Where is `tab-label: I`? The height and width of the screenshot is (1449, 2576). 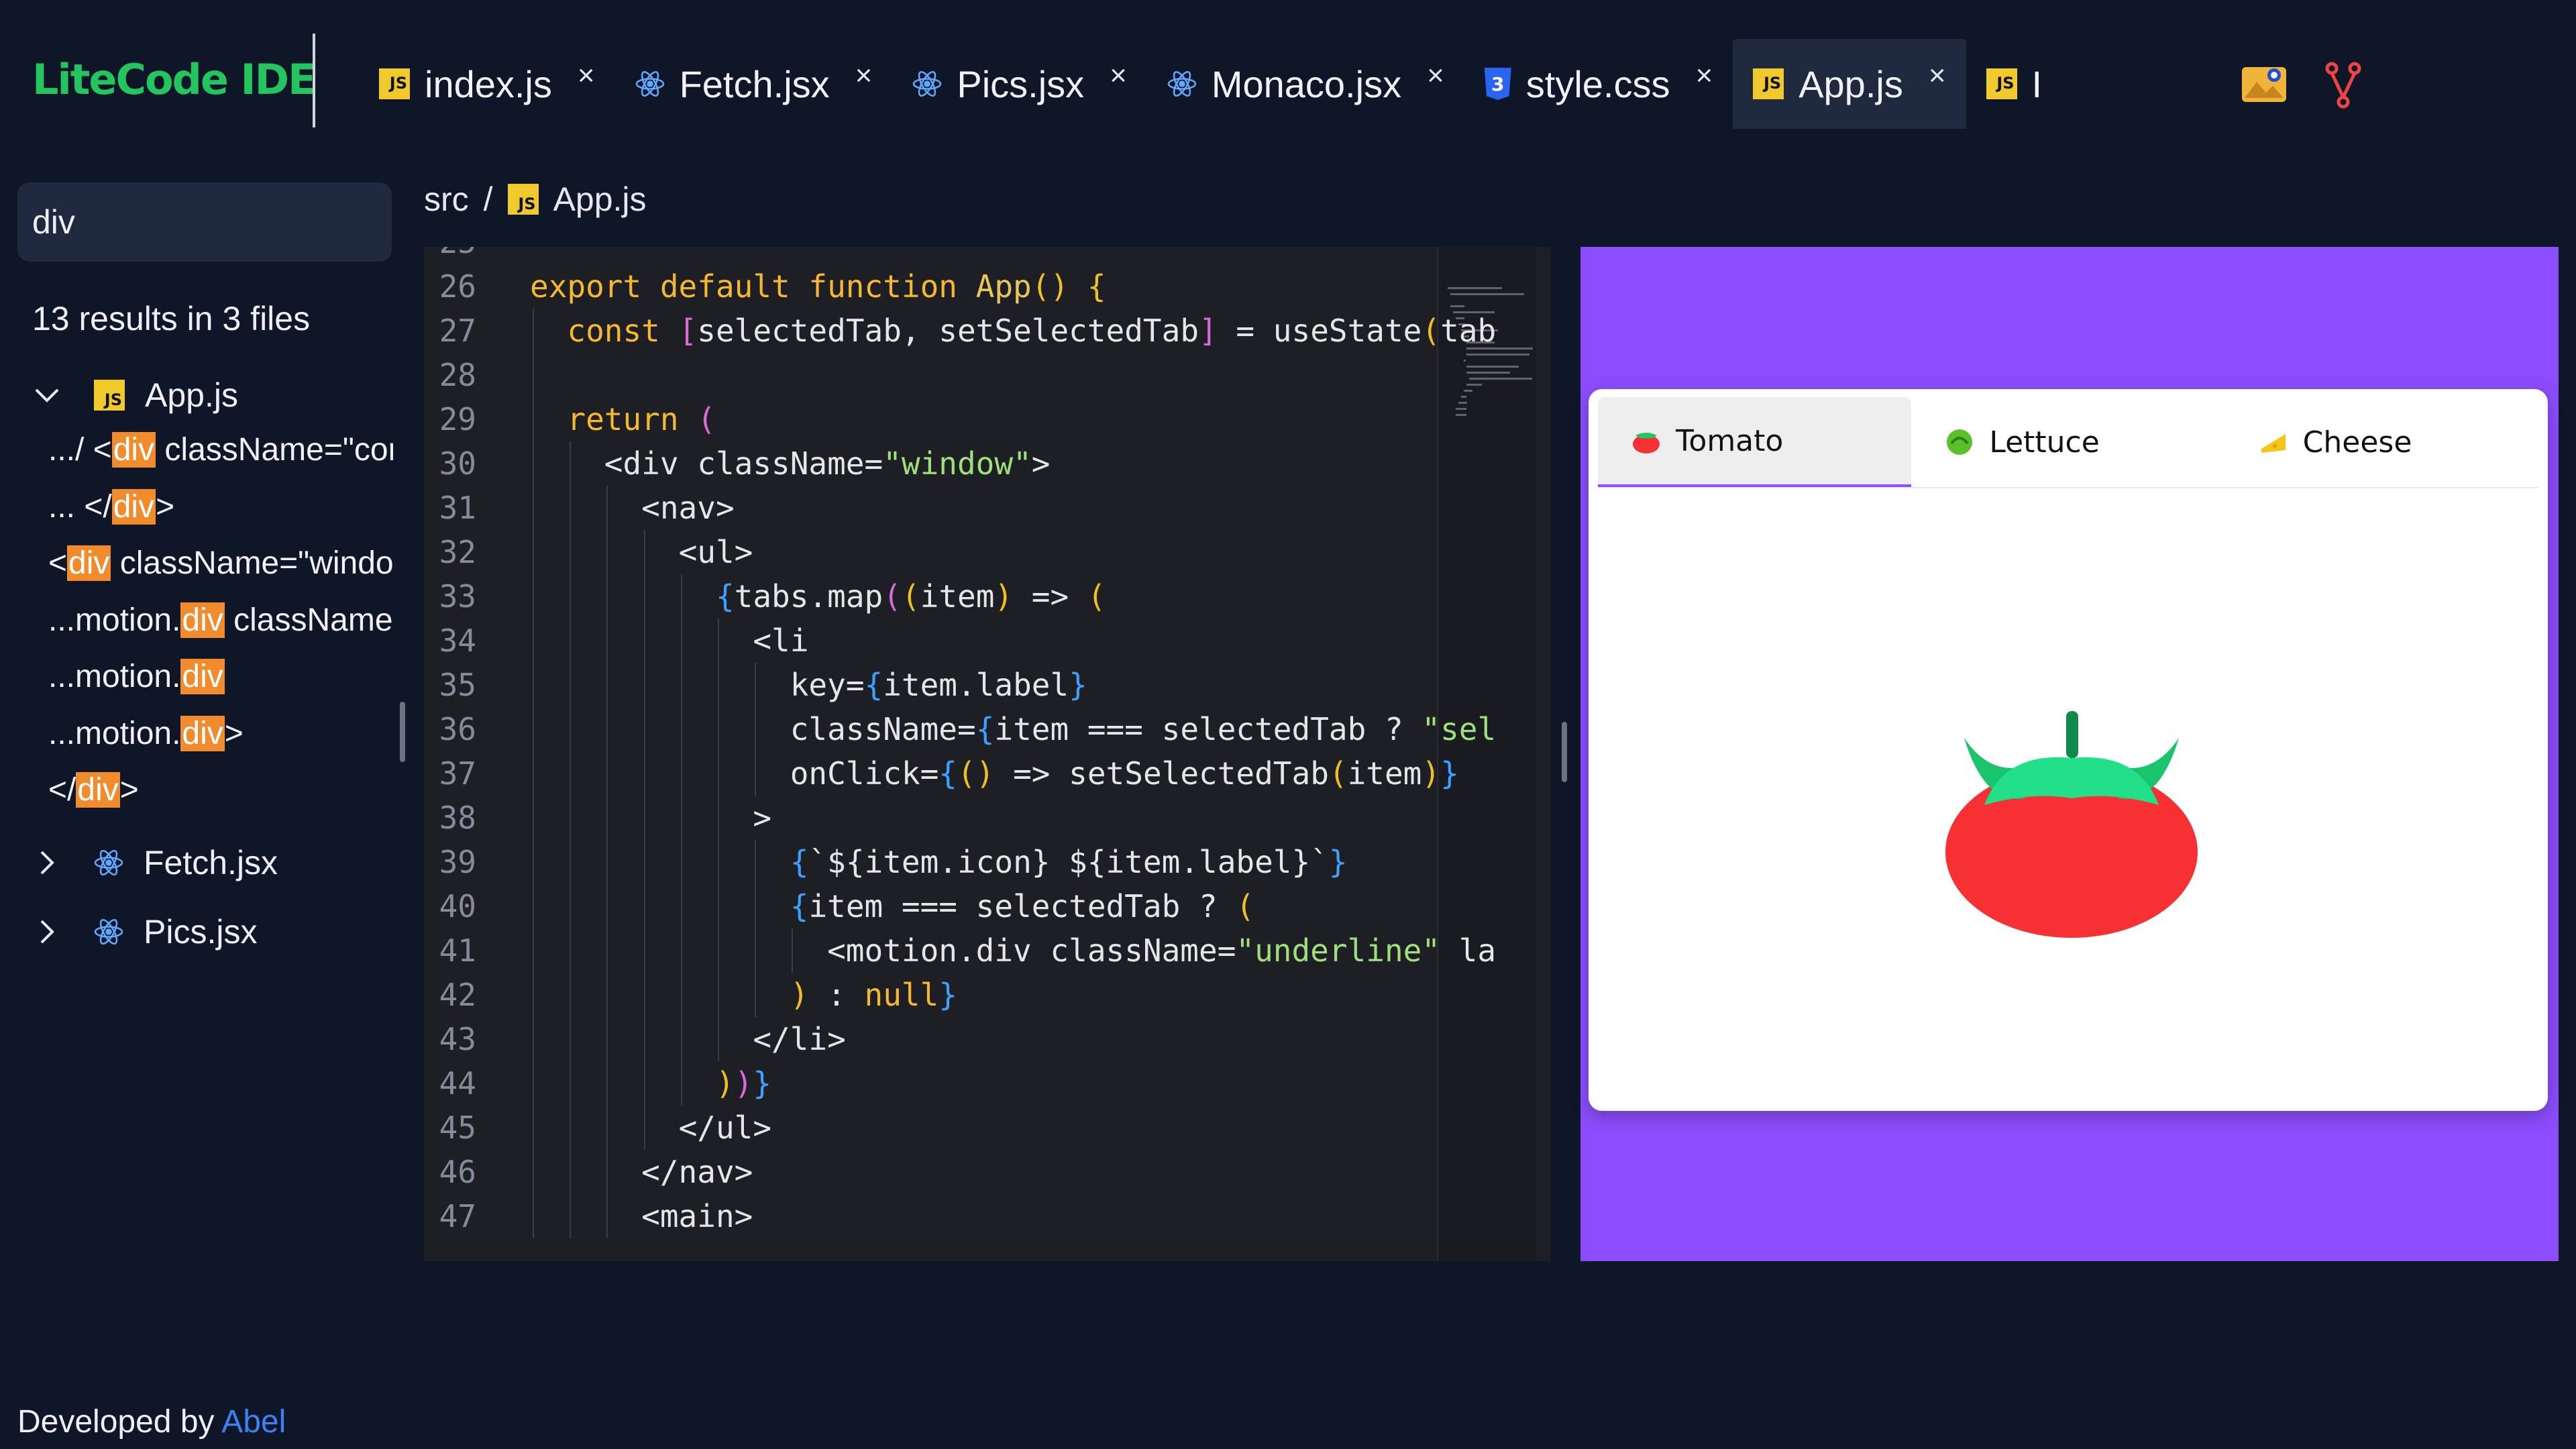
tab-label: I is located at coordinates (2037, 83).